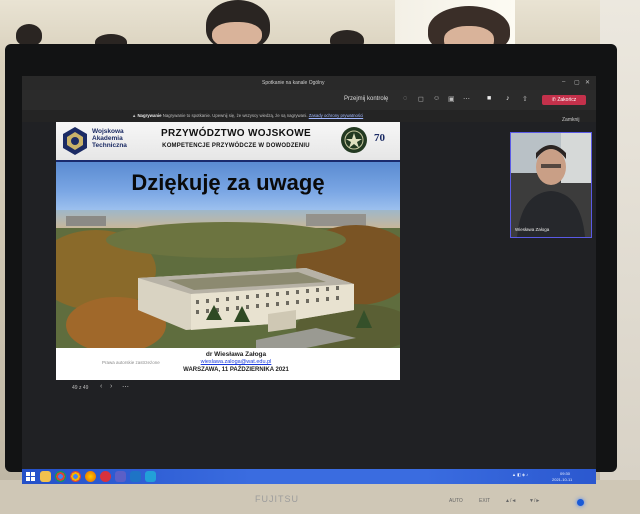 The image size is (640, 514). What do you see at coordinates (131, 362) in the screenshot?
I see `copyright-note: Prawa autorskie zastrzeżone` at bounding box center [131, 362].